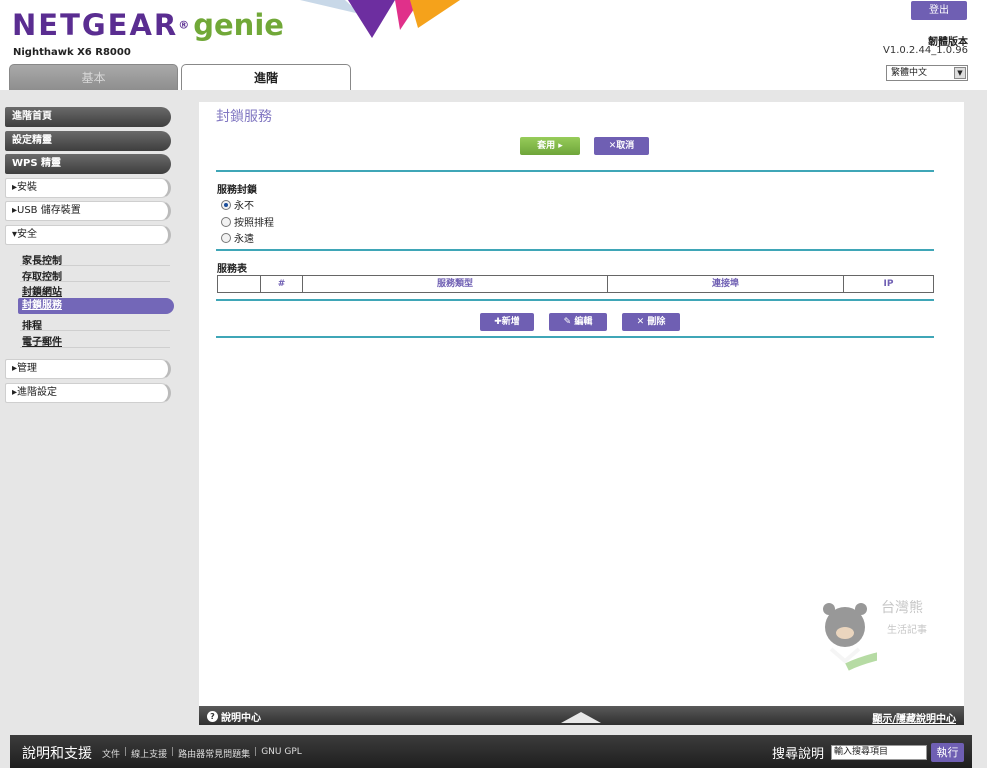 This screenshot has width=987, height=768. Describe the element at coordinates (72, 52) in the screenshot. I see `router-model: Nighthawk X6 R8000` at that location.